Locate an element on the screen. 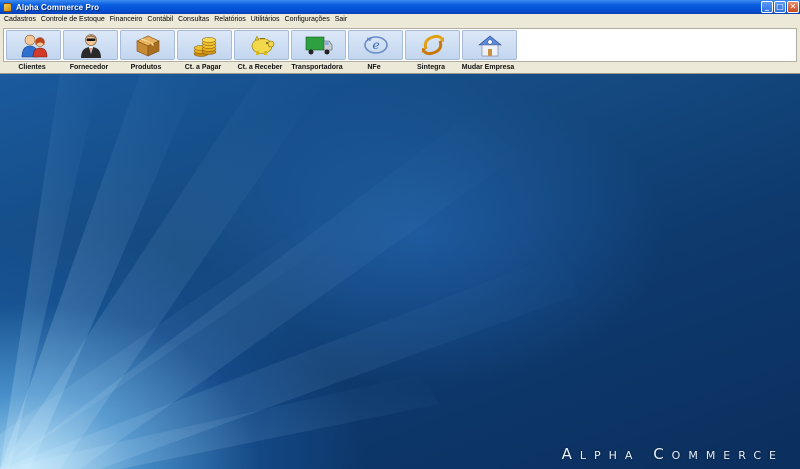 The image size is (800, 469). mudar-empresa-button is located at coordinates (489, 45).